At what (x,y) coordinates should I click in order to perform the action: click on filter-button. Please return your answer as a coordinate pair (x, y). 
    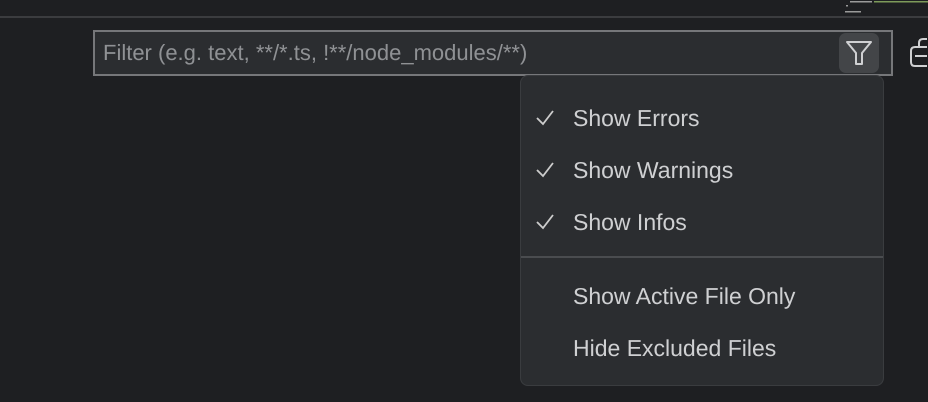
    Looking at the image, I should click on (859, 53).